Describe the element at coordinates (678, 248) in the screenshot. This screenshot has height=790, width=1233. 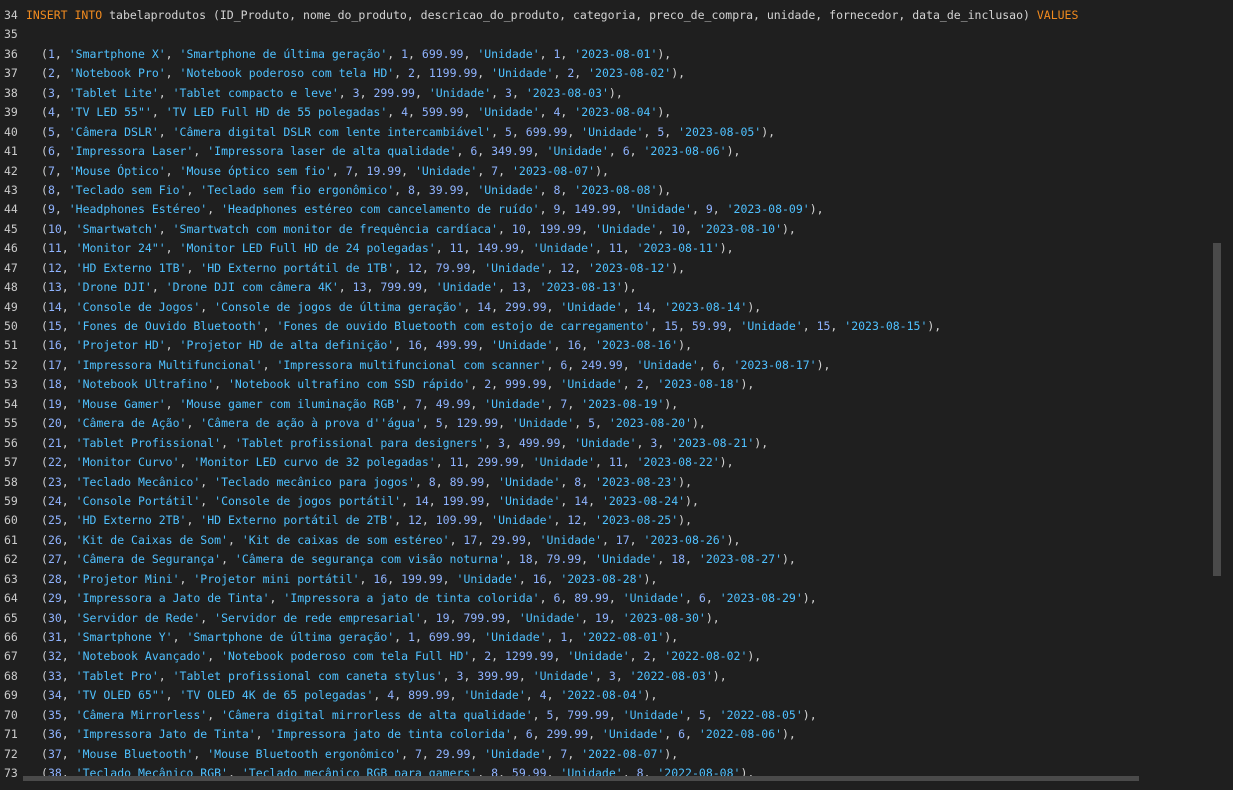
I see `value-date: '2023-08-11'` at that location.